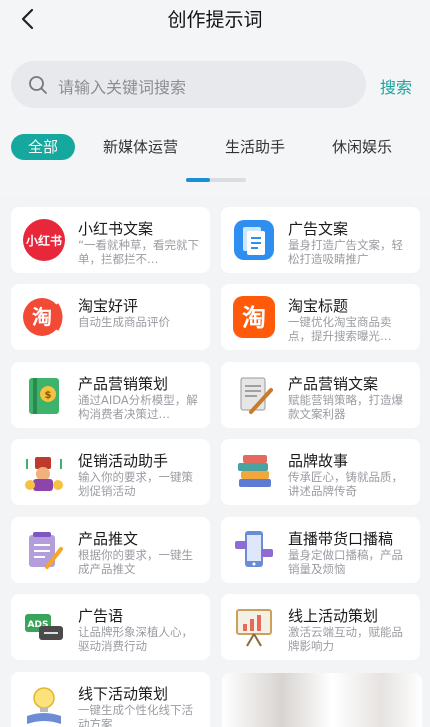 This screenshot has width=430, height=727. I want to click on ads-chat-icon: ADS, so click(44, 627).